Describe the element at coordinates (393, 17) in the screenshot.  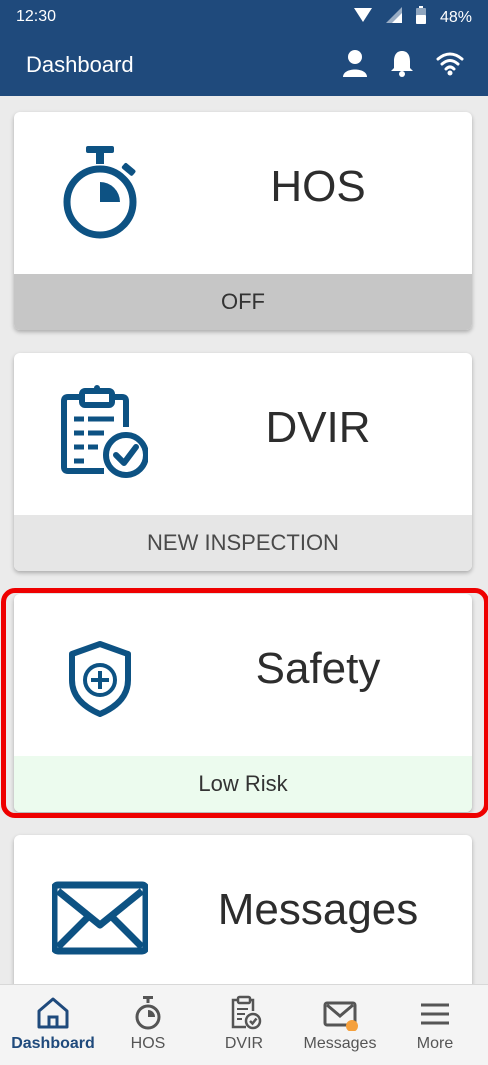
I see `cell-signal-icon` at that location.